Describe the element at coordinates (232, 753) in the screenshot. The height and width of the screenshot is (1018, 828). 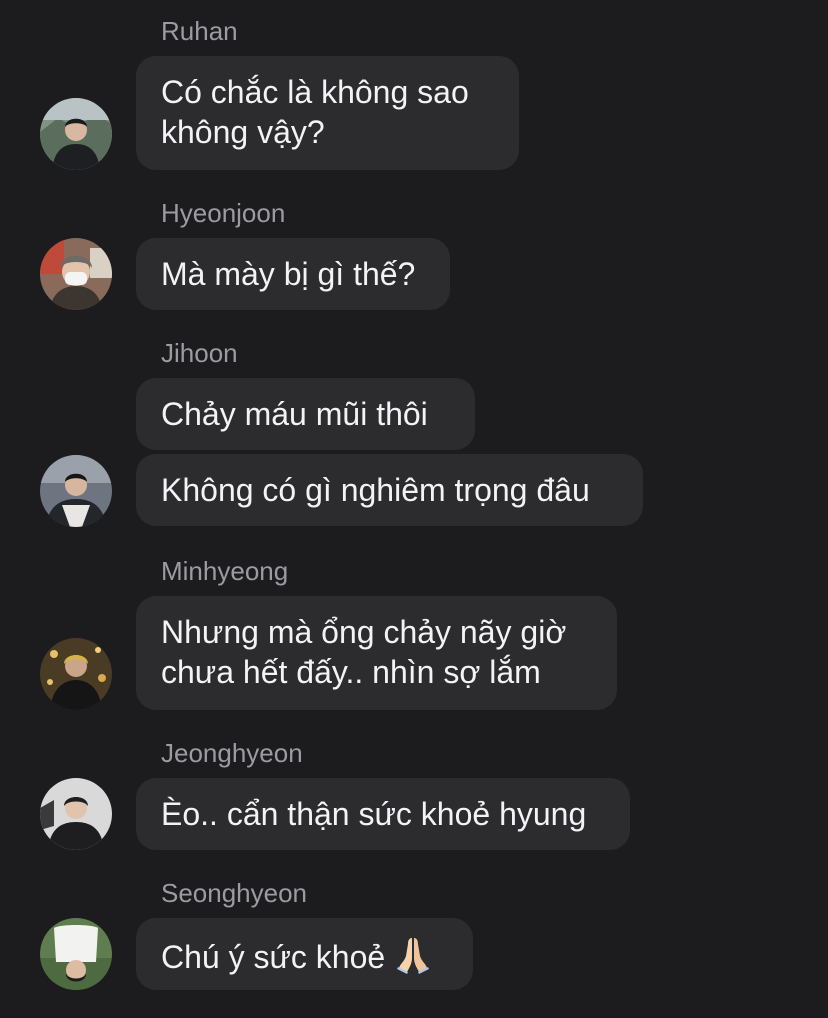
I see `sender-name-jeonghyeon: Jeonghyeon` at that location.